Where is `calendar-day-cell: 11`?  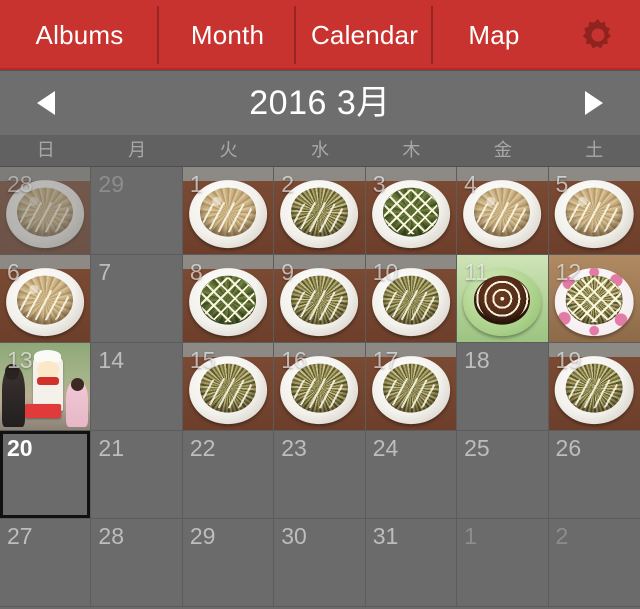 calendar-day-cell: 11 is located at coordinates (503, 299).